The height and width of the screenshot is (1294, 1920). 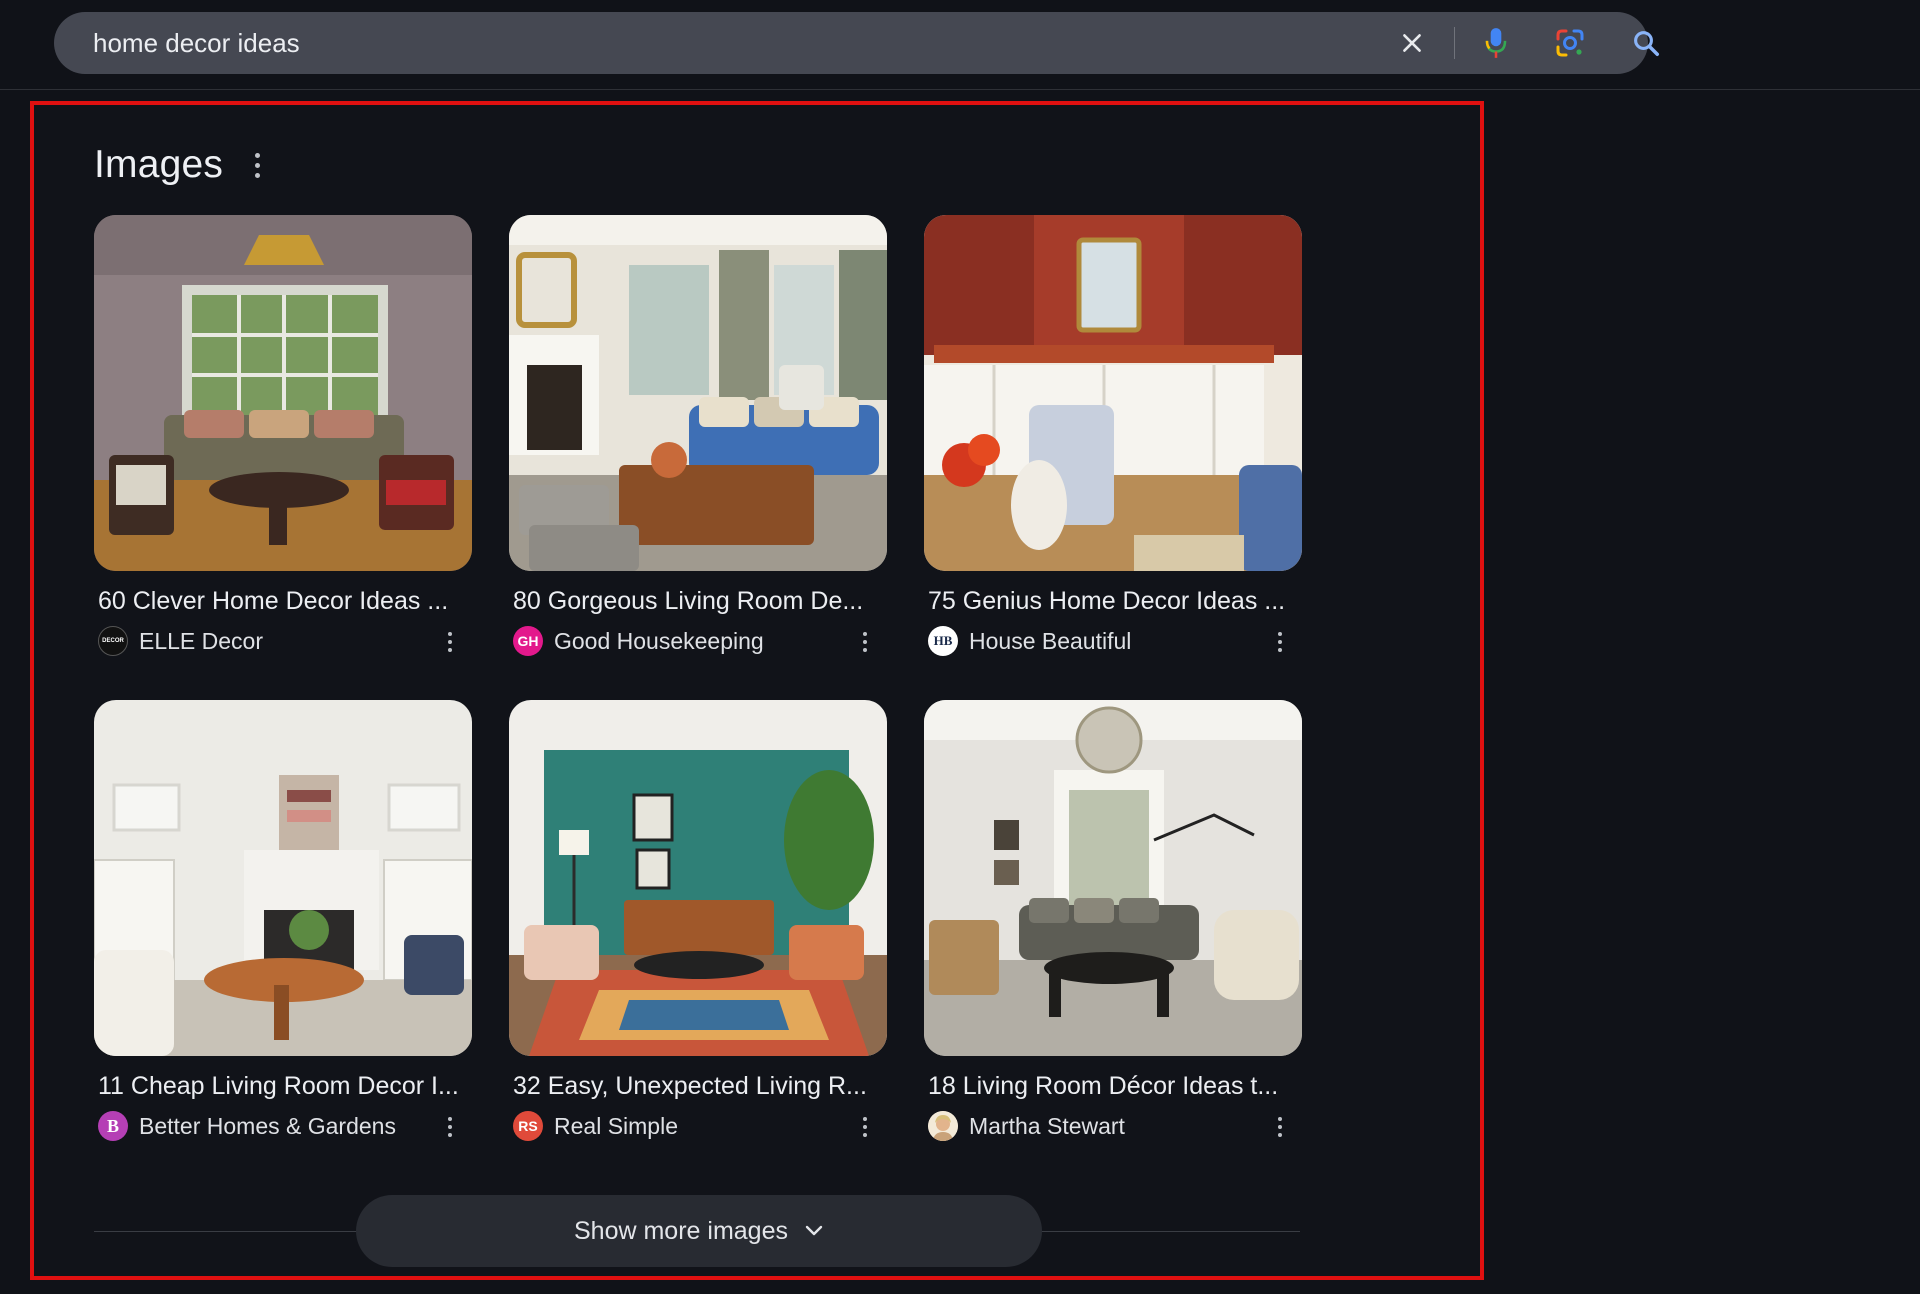 I want to click on image-result-source: Martha Stewart, so click(x=1113, y=1126).